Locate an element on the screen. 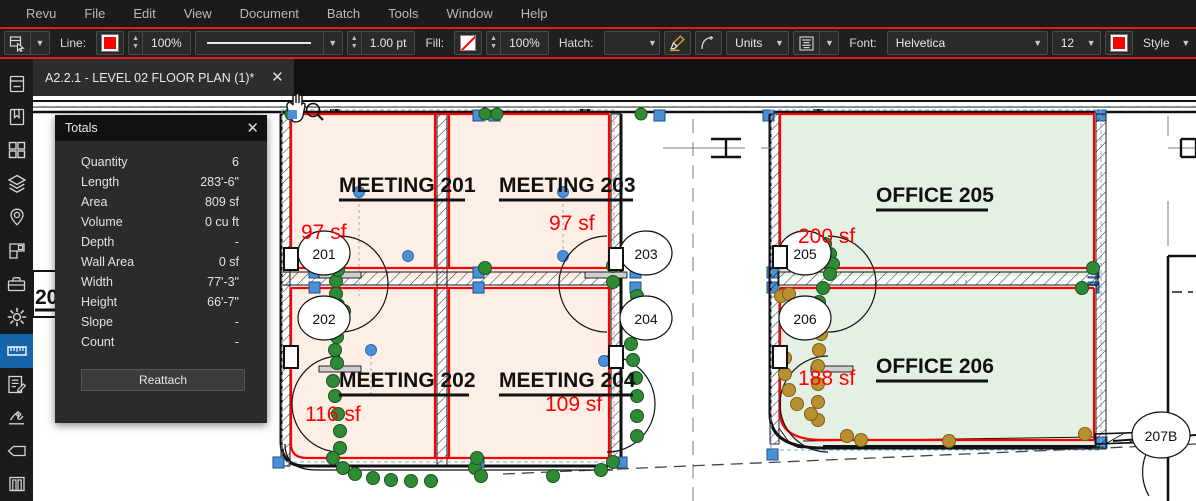 The height and width of the screenshot is (501, 1196). svg-text: 202 is located at coordinates (324, 319).